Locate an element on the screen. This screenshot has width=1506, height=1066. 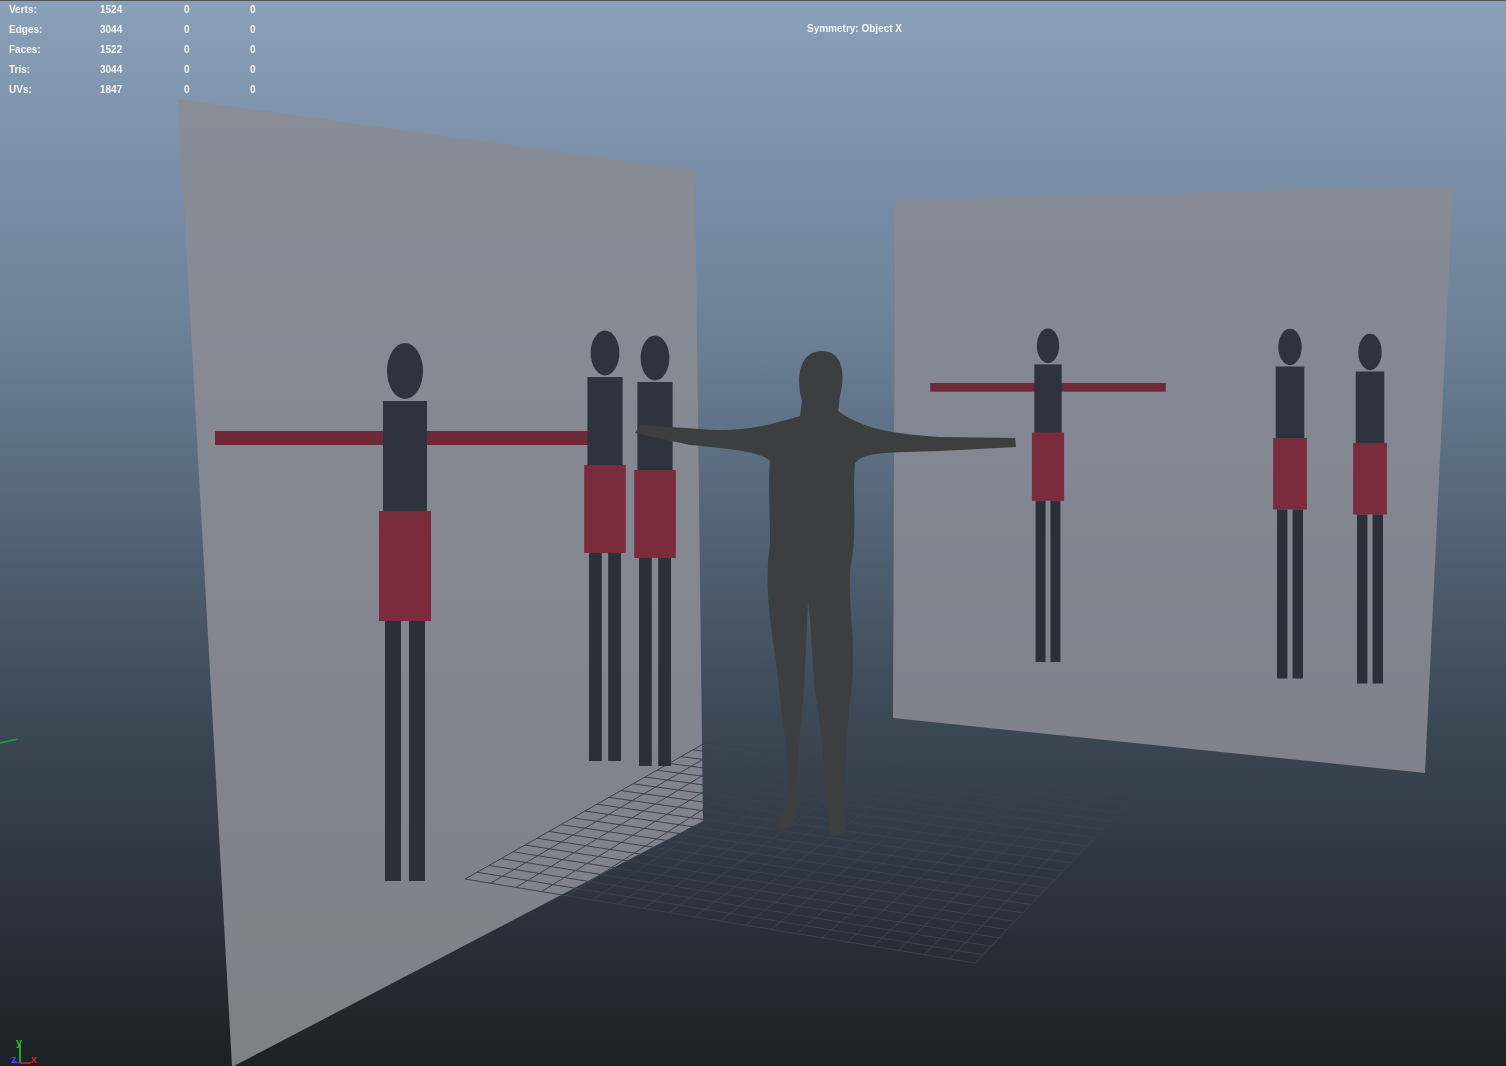
stat-label: Verts: is located at coordinates (23, 9).